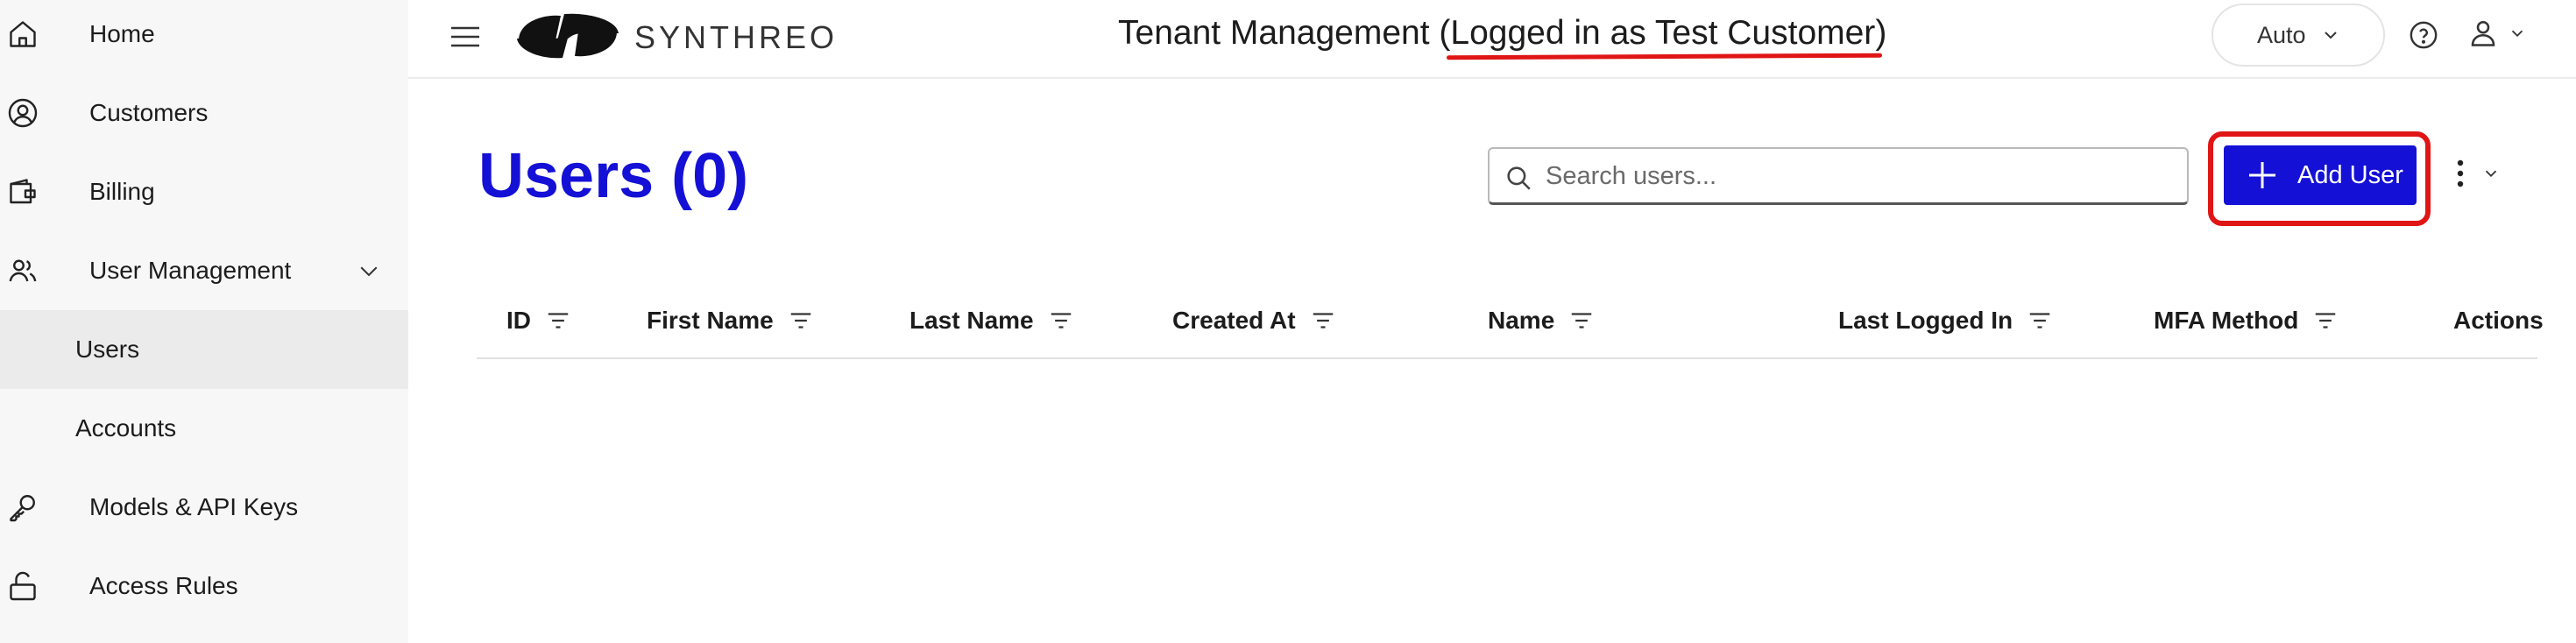  What do you see at coordinates (126, 428) in the screenshot?
I see `sidebar-item-label: Accounts` at bounding box center [126, 428].